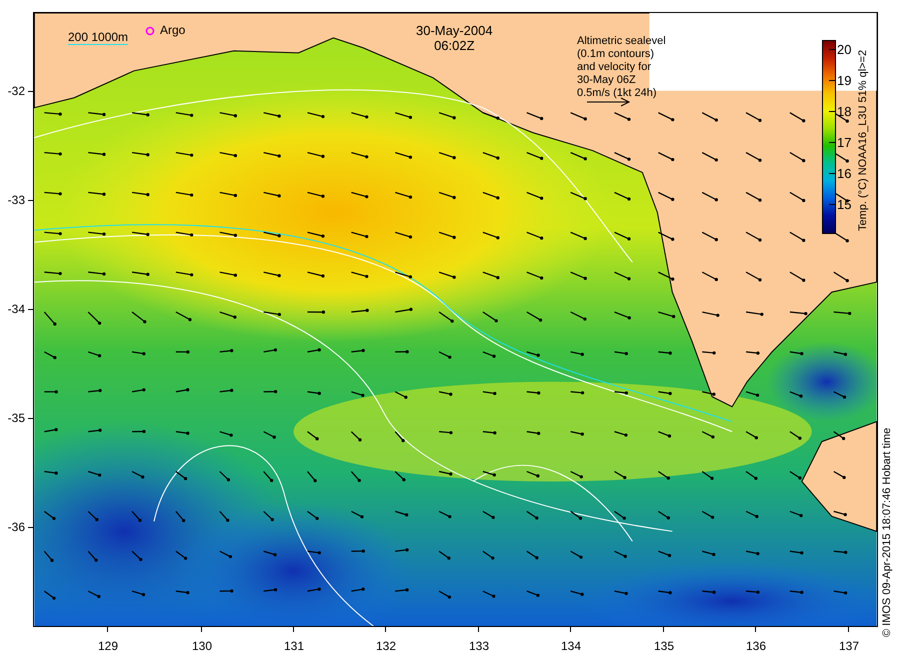 This screenshot has height=660, width=900. I want to click on scale-label: 200 1000m, so click(98, 37).